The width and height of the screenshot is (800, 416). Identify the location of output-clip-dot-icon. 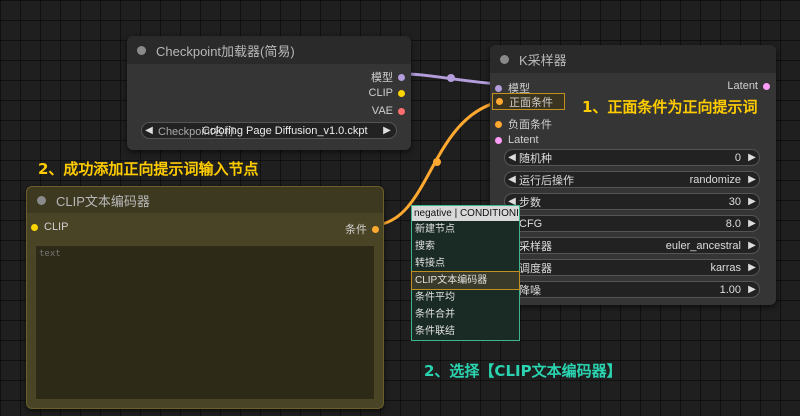
(401, 93).